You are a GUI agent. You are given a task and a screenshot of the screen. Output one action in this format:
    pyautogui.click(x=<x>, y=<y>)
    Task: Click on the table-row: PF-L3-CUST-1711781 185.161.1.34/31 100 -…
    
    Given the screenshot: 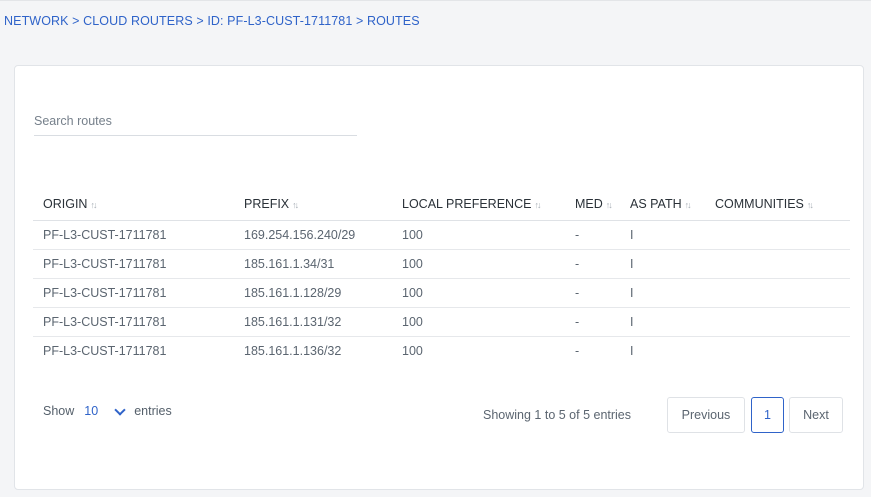 What is the action you would take?
    pyautogui.click(x=441, y=264)
    